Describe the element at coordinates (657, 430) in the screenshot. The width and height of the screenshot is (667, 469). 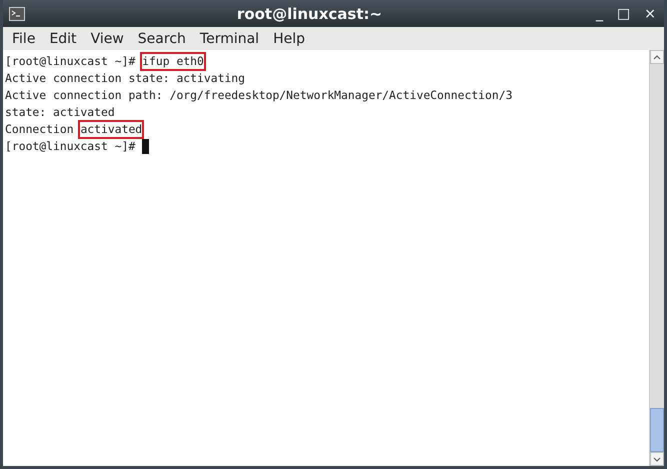
I see `scroll-thumb` at that location.